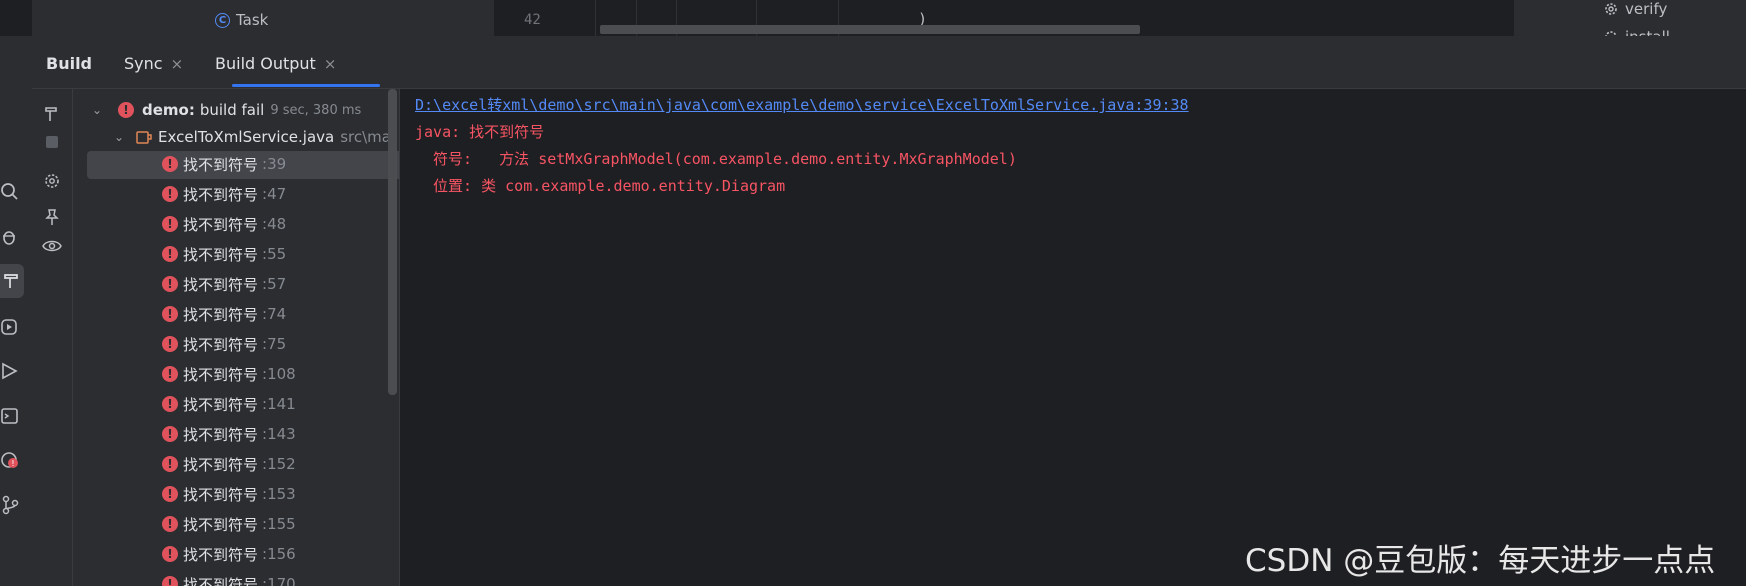 Image resolution: width=1746 pixels, height=586 pixels. I want to click on root-status: build fail, so click(232, 110).